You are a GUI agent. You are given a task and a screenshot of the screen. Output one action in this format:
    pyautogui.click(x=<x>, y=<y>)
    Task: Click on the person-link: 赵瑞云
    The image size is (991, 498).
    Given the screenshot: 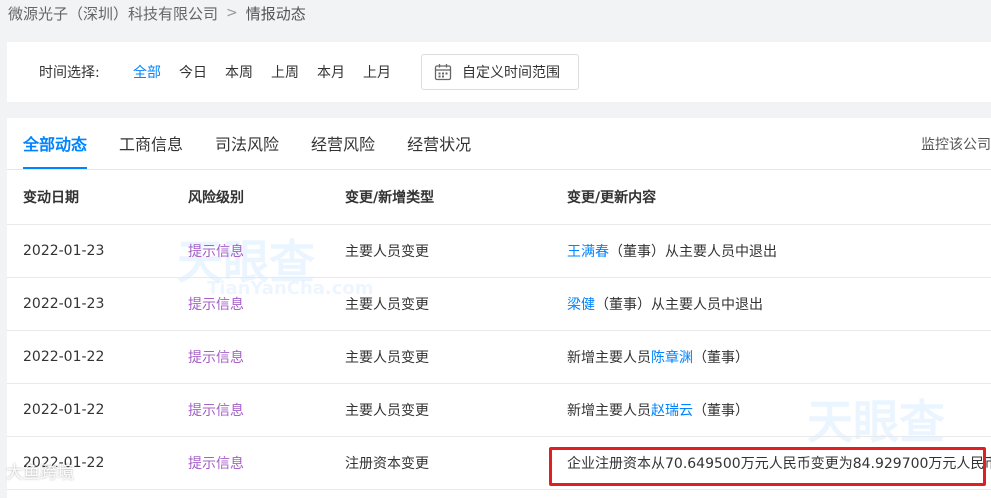 What is the action you would take?
    pyautogui.click(x=672, y=411)
    